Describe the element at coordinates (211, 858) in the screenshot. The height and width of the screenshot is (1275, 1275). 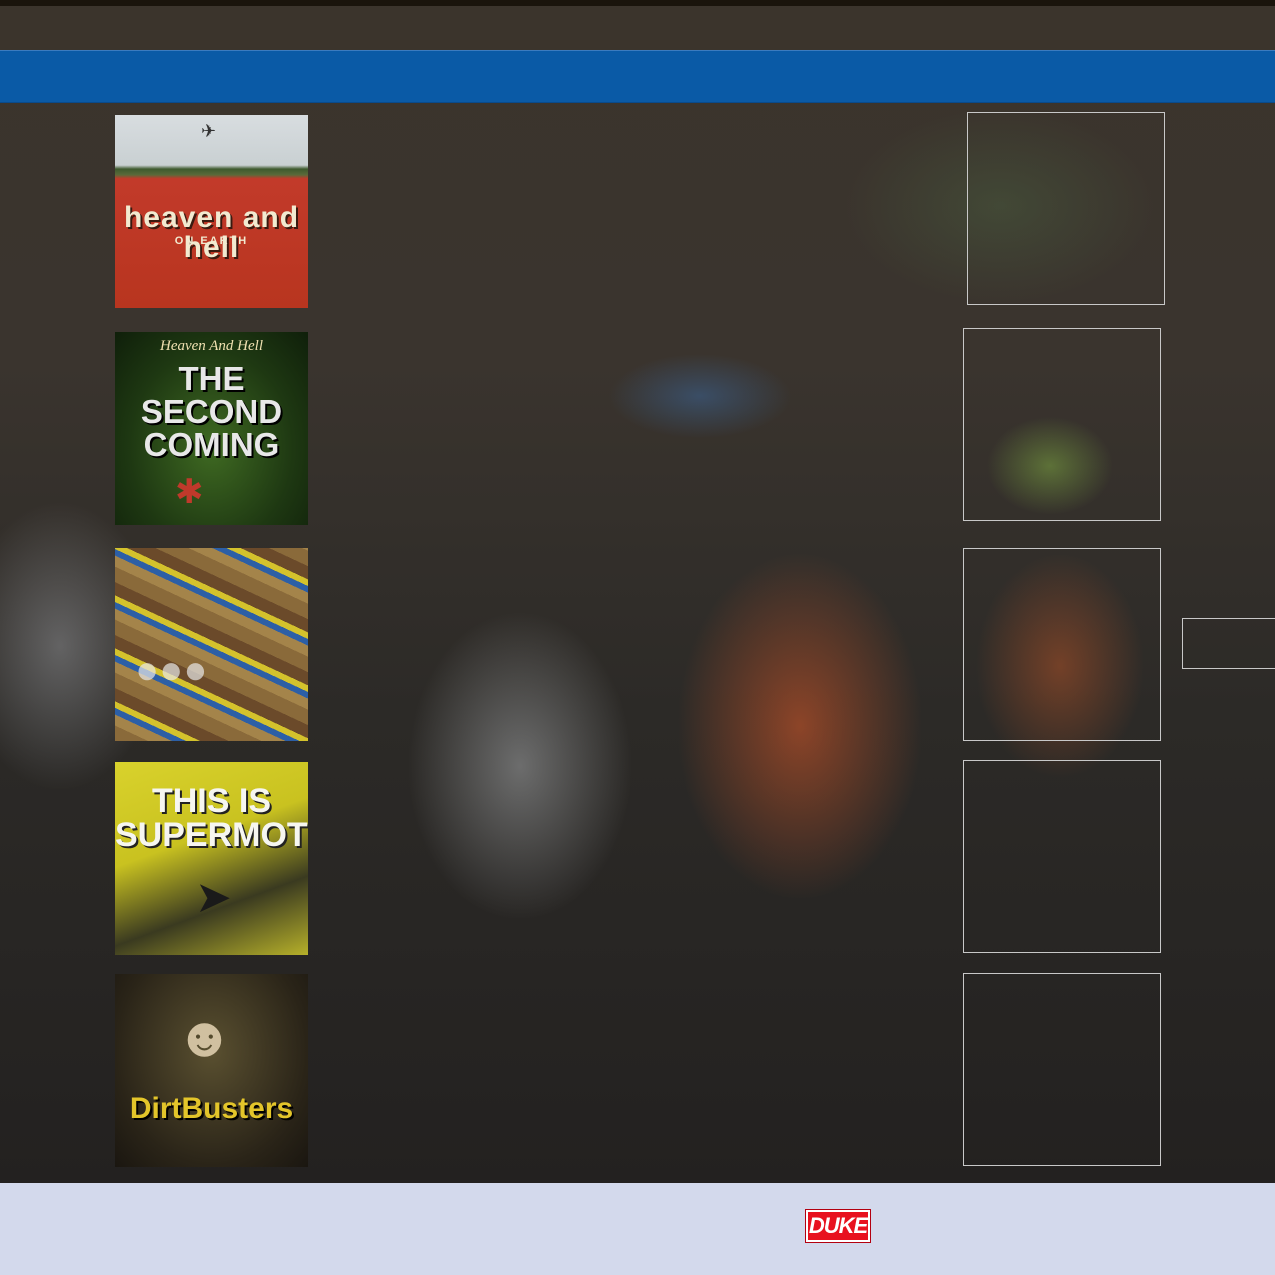
I see `cover-this-is-supermoto: THIS IS SUPERMOTO ➤` at that location.